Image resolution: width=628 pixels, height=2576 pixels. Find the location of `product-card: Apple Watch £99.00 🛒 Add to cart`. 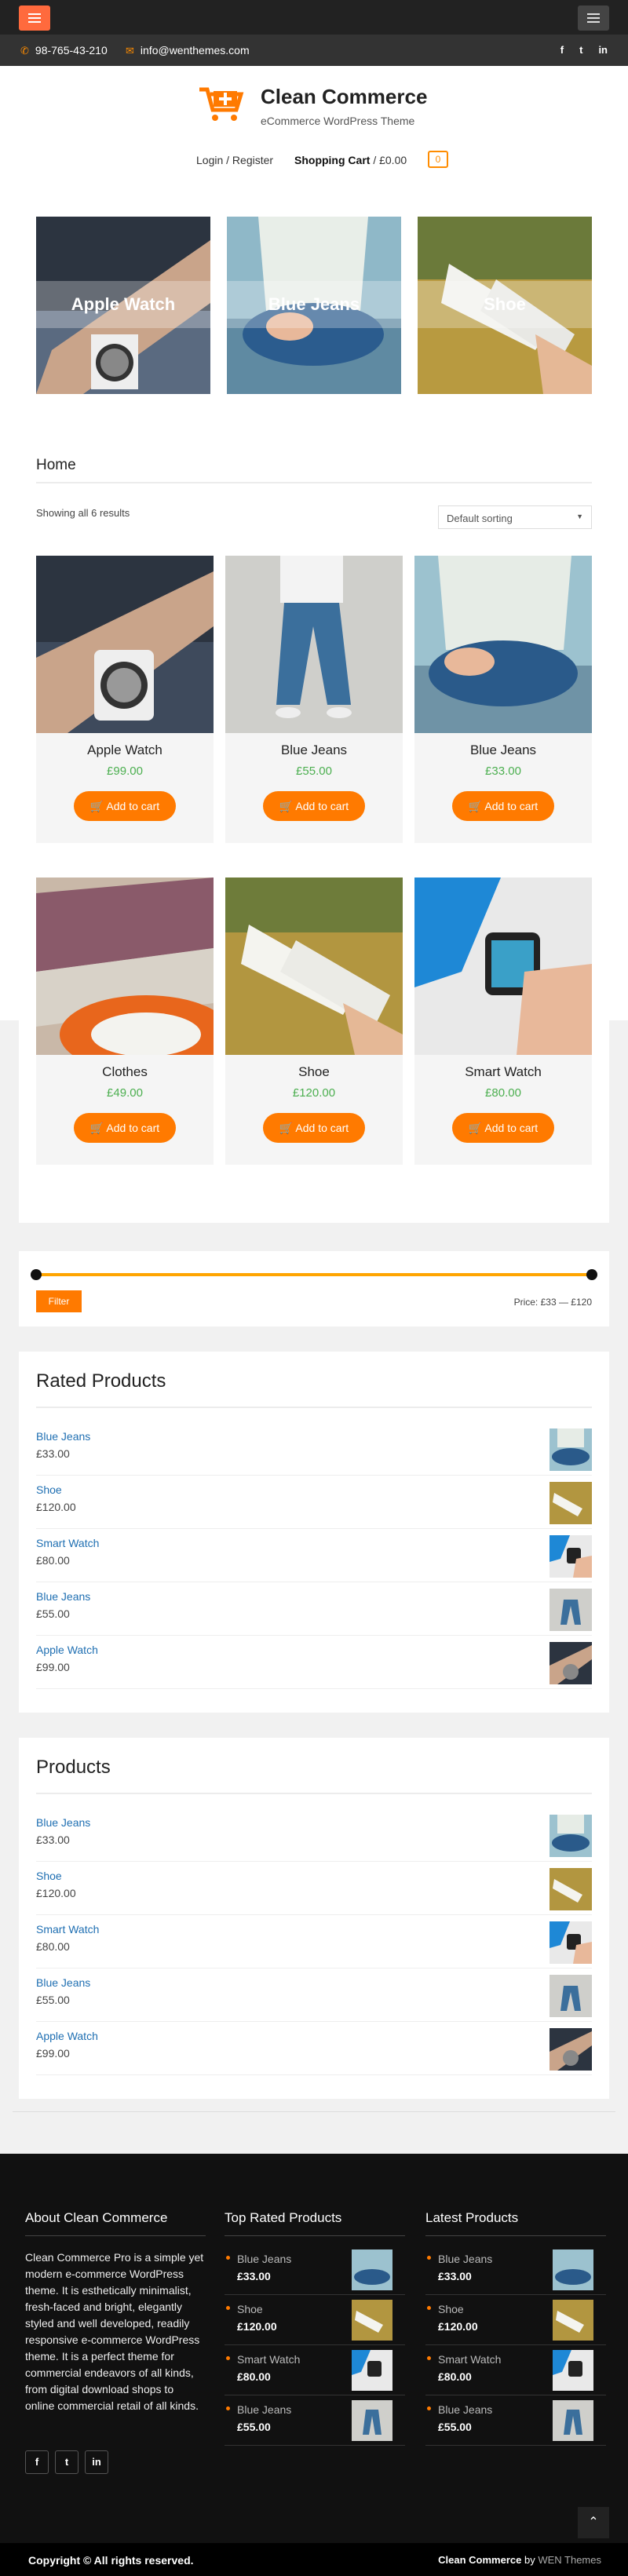

product-card: Apple Watch £99.00 🛒 Add to cart is located at coordinates (125, 699).